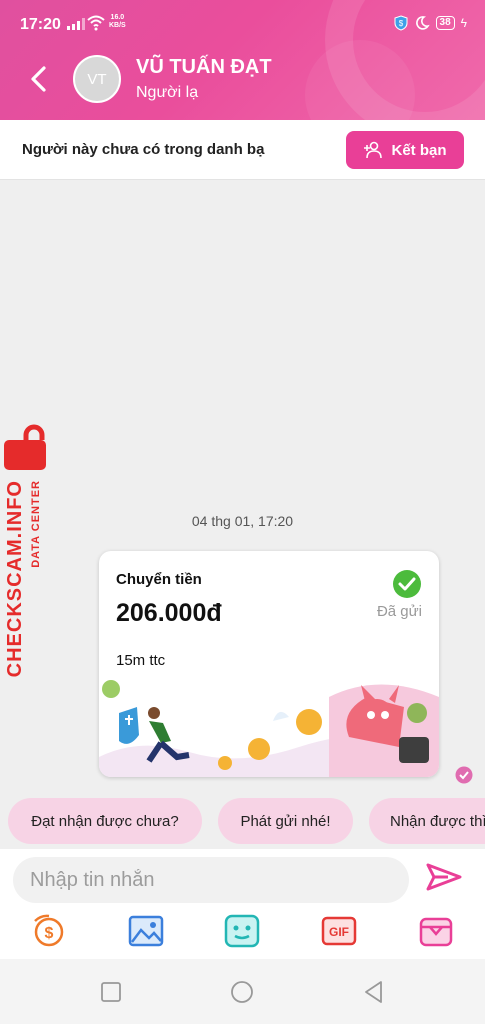 This screenshot has width=485, height=1024. I want to click on transfer-illustration, so click(269, 728).